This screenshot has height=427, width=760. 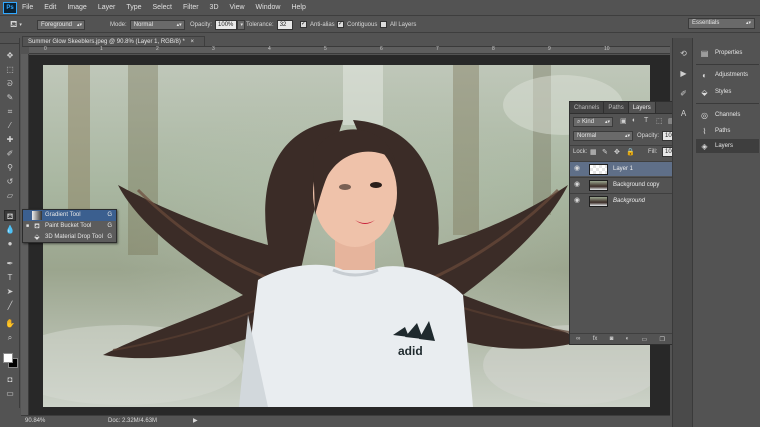 What do you see at coordinates (595, 339) in the screenshot?
I see `fx-icon: fx` at bounding box center [595, 339].